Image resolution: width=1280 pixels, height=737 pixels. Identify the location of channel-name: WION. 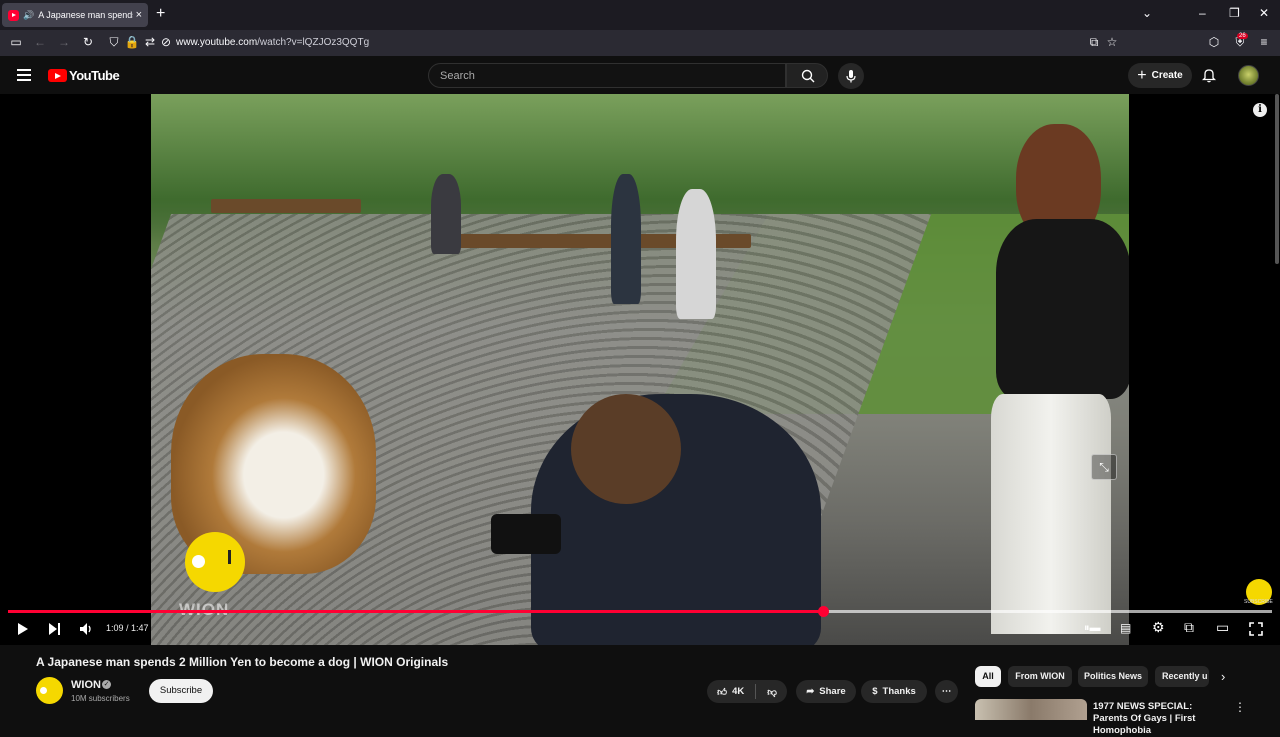
(86, 685).